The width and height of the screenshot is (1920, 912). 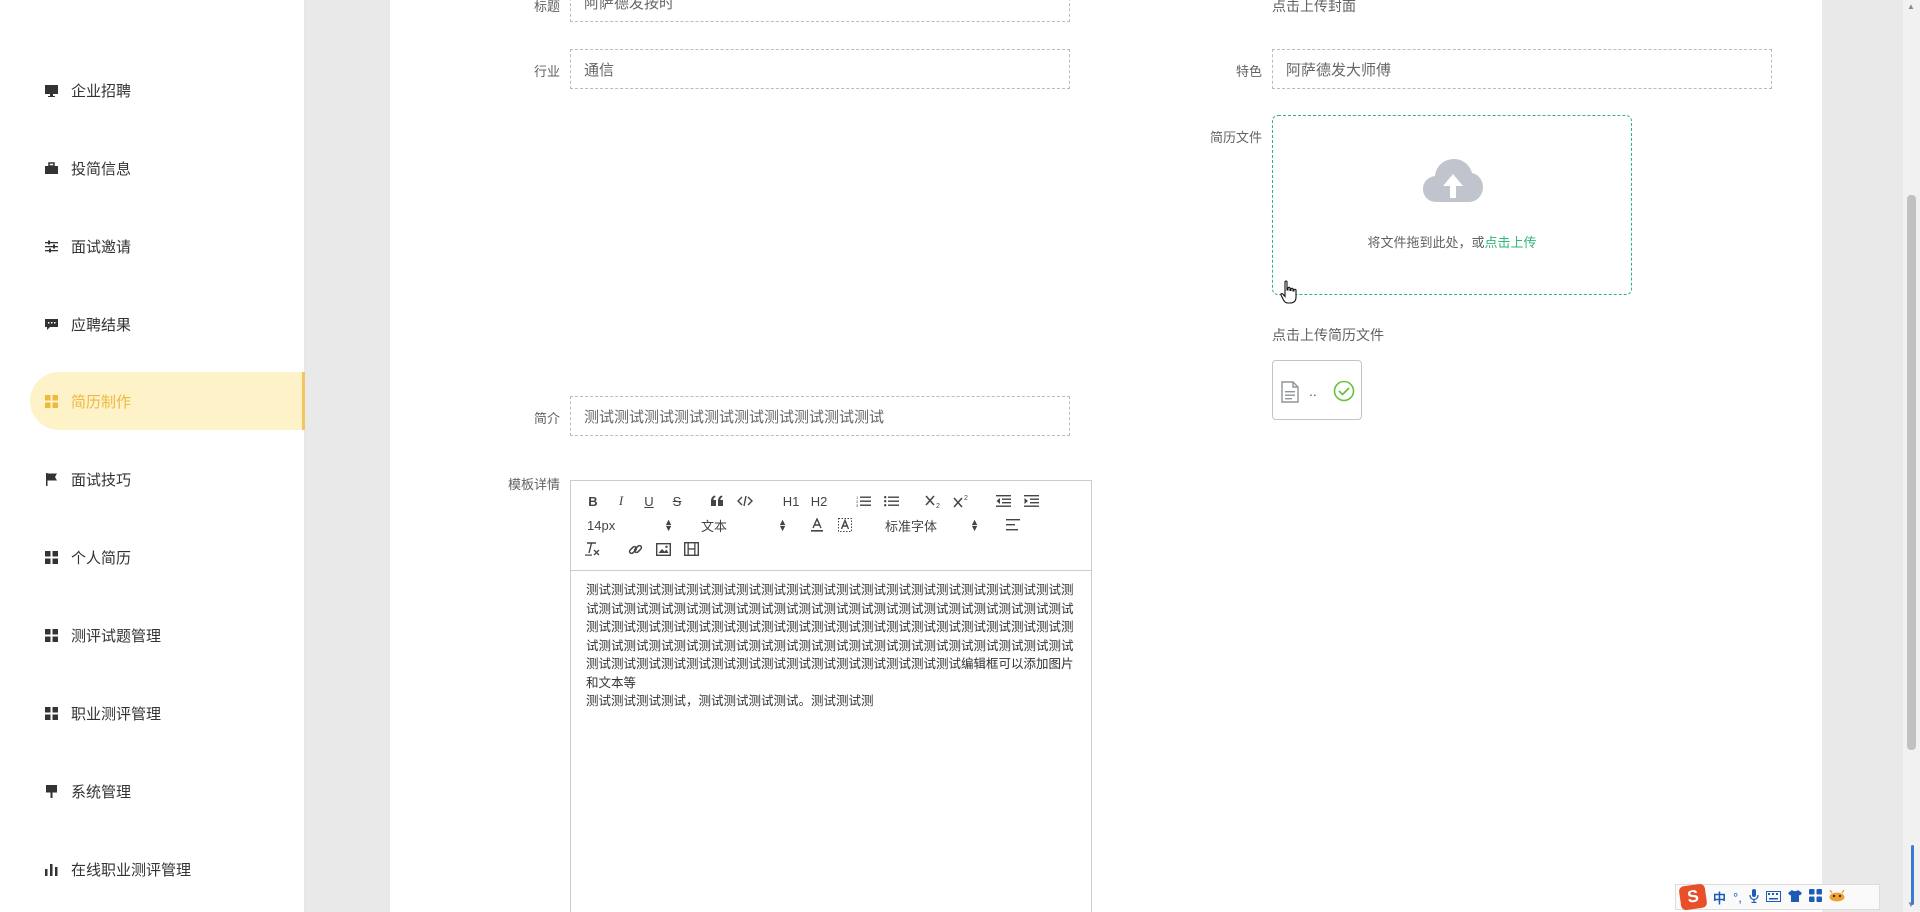 What do you see at coordinates (621, 501) in the screenshot?
I see `italic-button: I` at bounding box center [621, 501].